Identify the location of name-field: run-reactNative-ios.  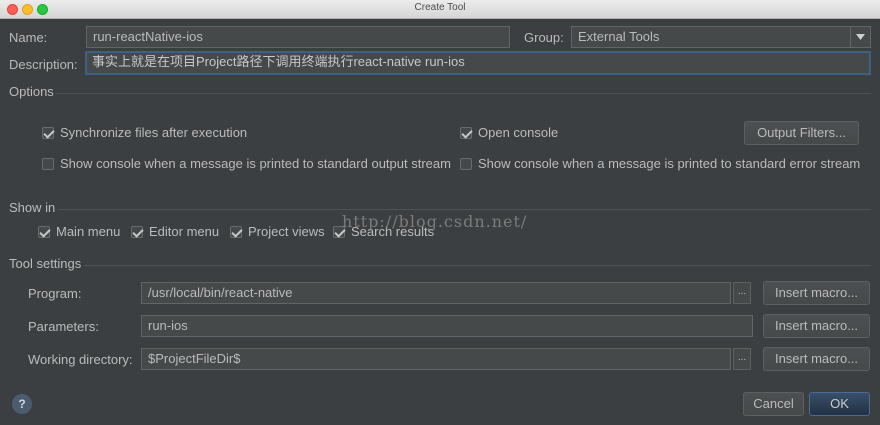
(298, 37).